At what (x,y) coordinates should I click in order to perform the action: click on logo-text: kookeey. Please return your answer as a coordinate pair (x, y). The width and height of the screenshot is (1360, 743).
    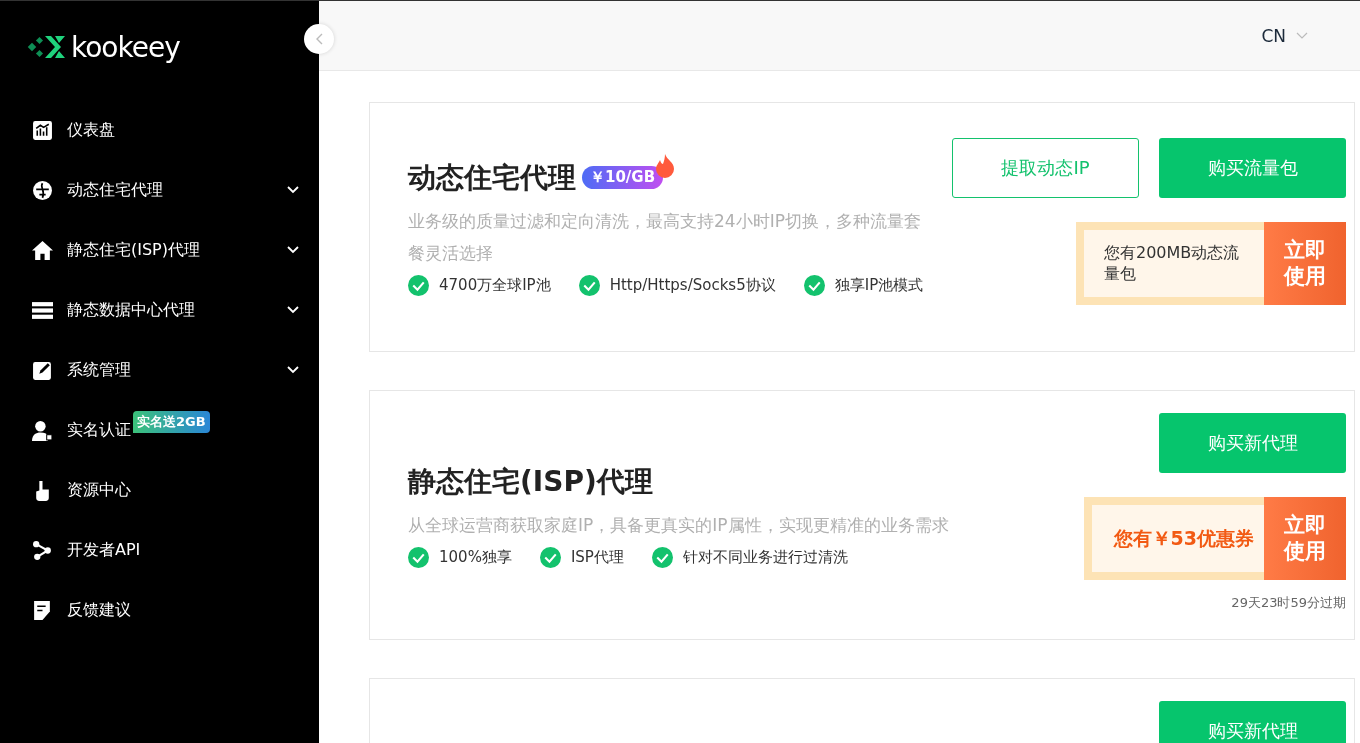
    Looking at the image, I should click on (125, 47).